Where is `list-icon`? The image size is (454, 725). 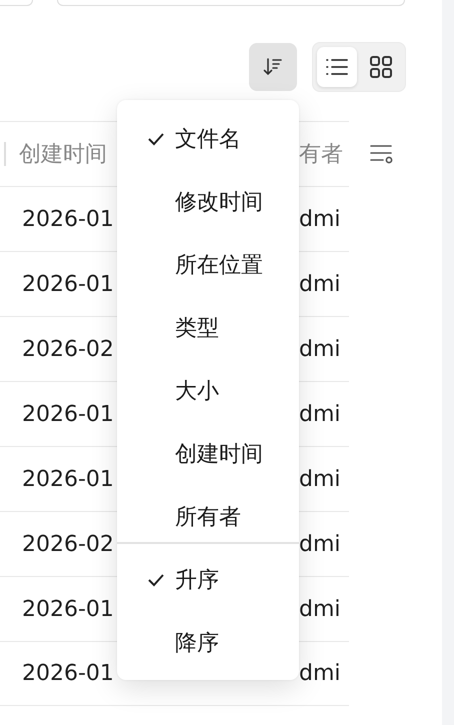
list-icon is located at coordinates (337, 67).